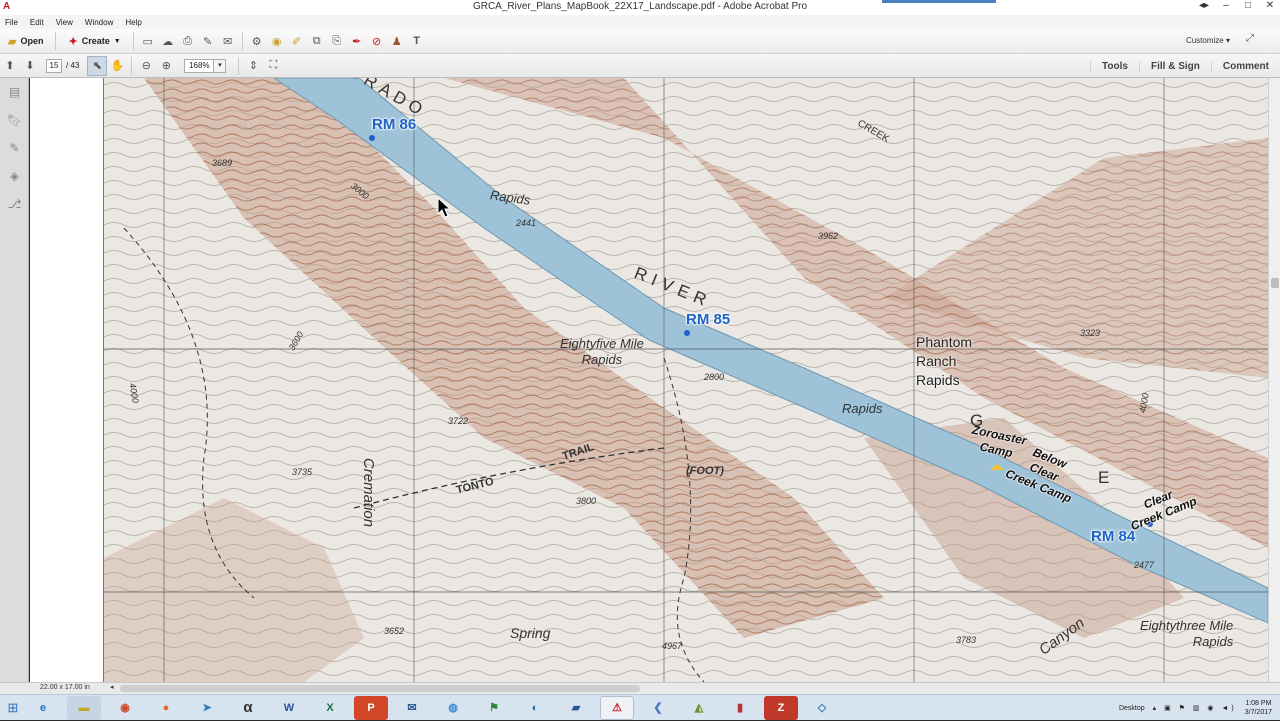  I want to click on redact-icon: ⊘, so click(377, 41).